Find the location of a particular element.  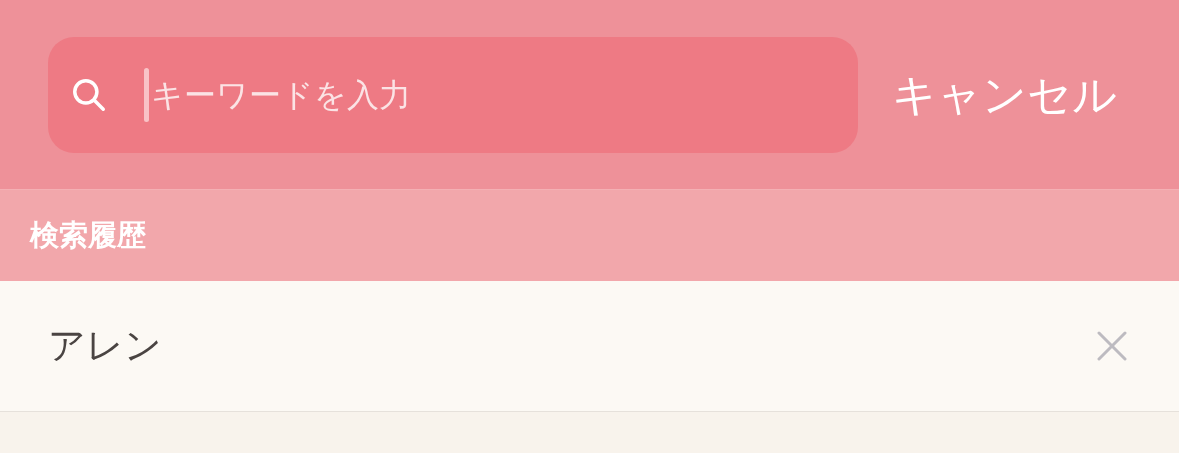

history-text: アレン is located at coordinates (105, 346).